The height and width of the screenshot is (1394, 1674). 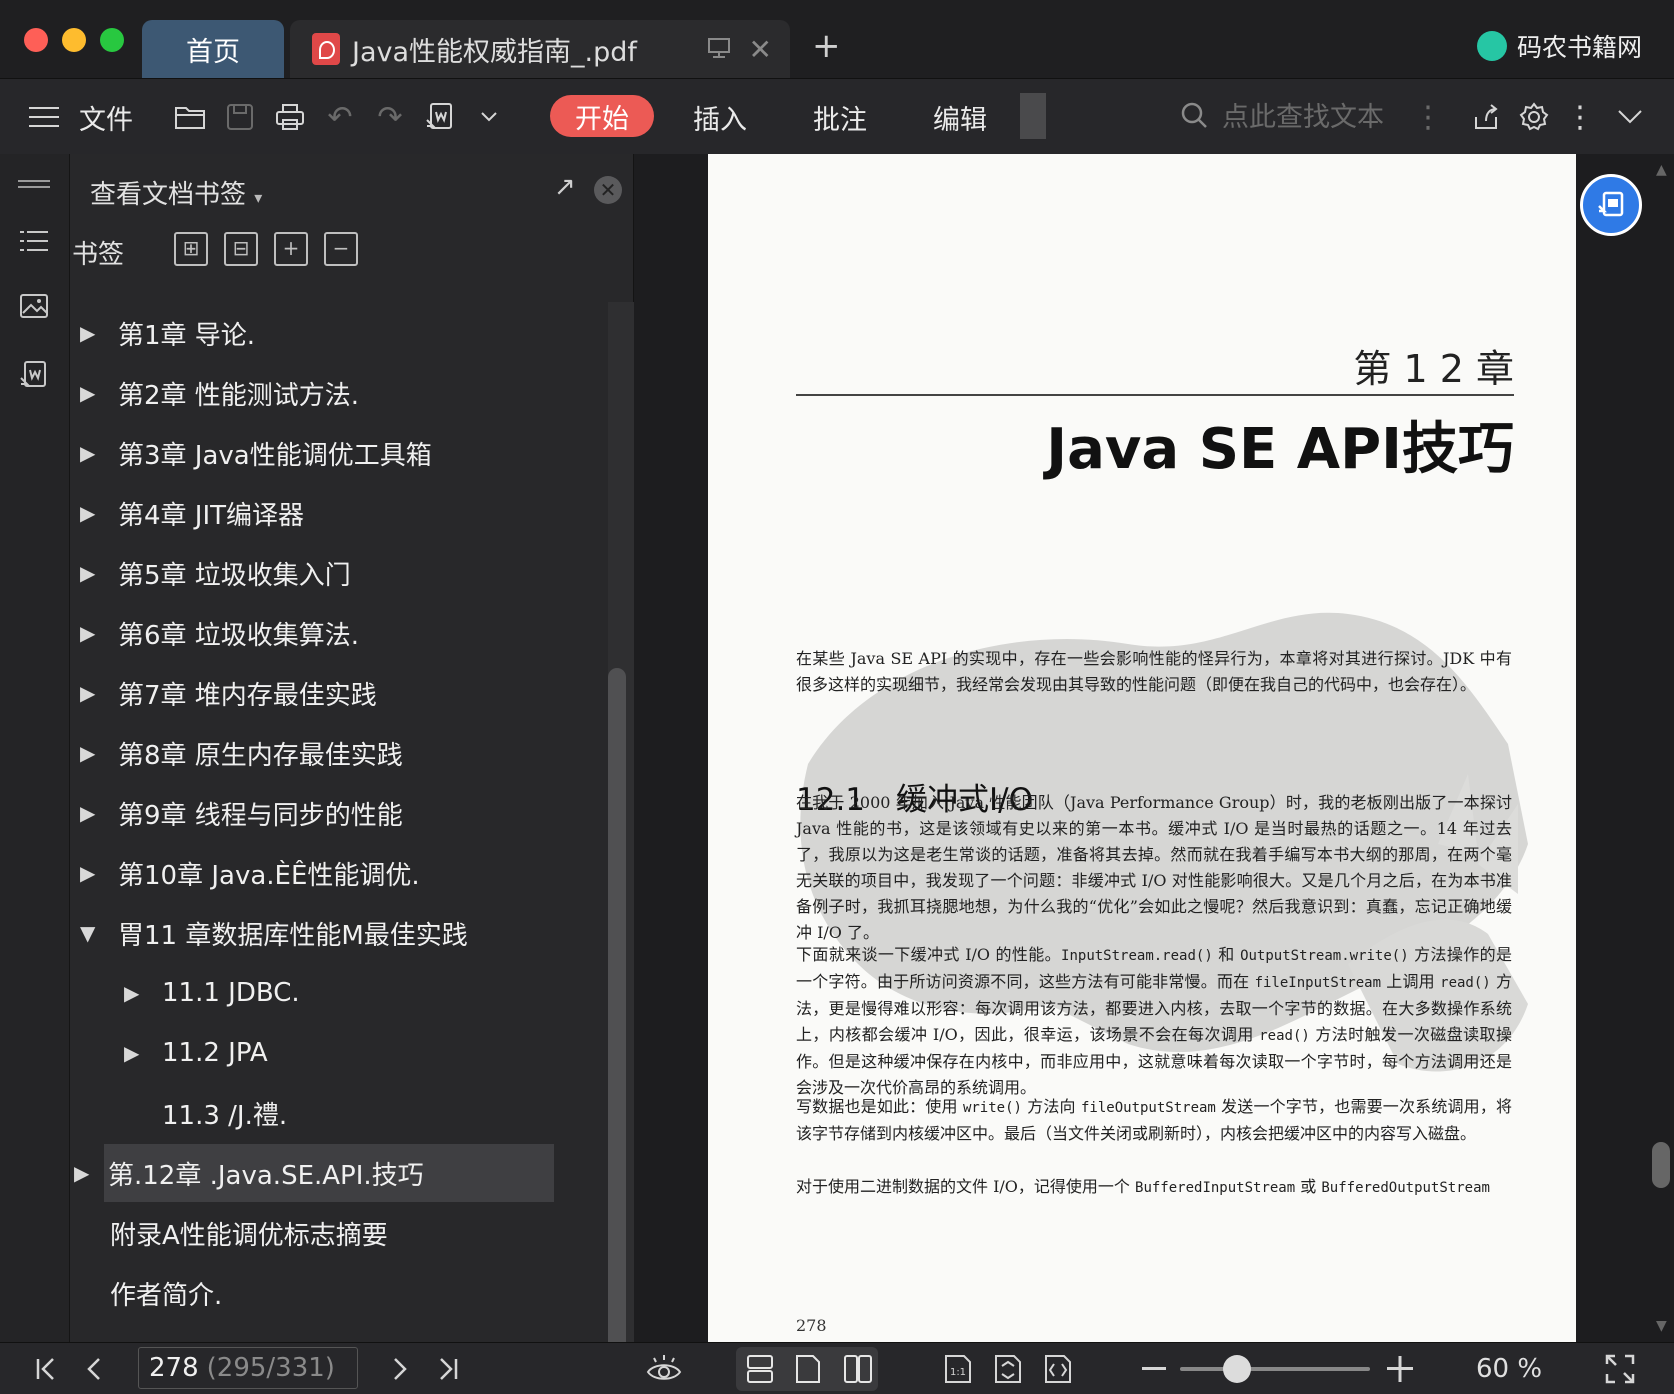 I want to click on continuous-scroll-icon, so click(x=760, y=1368).